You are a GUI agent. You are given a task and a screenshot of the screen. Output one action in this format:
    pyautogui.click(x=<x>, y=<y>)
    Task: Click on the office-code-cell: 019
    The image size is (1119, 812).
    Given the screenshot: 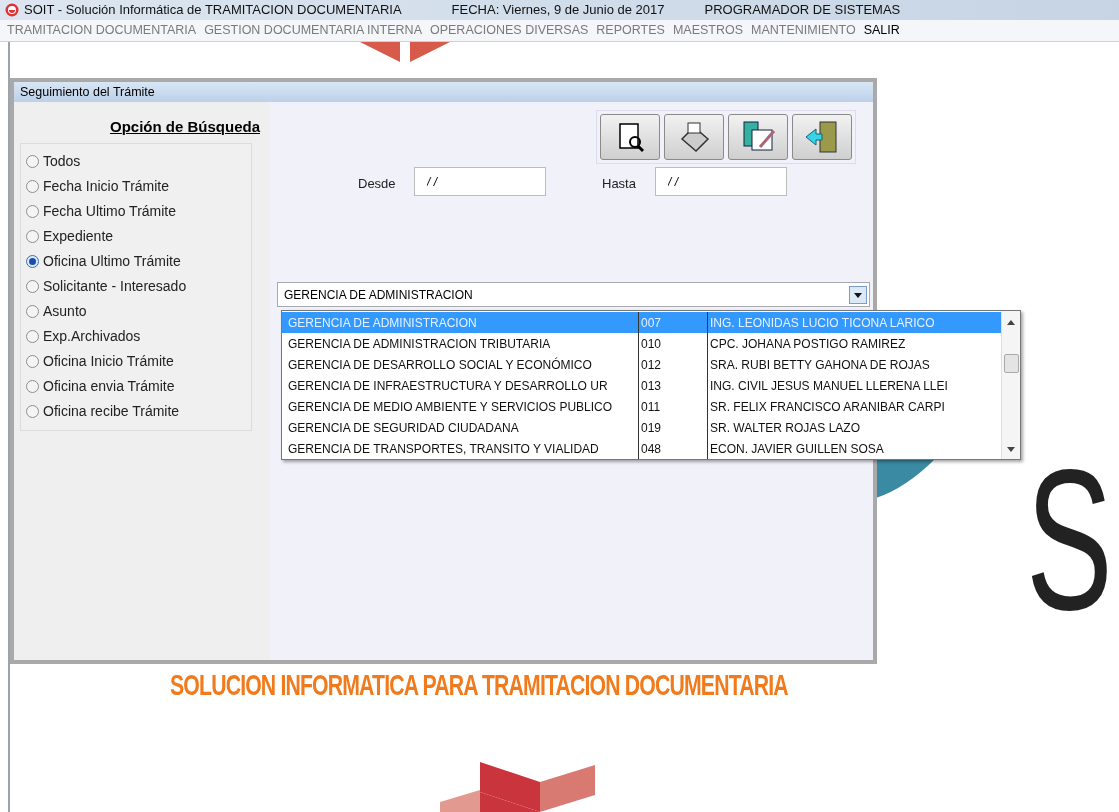 What is the action you would take?
    pyautogui.click(x=673, y=427)
    